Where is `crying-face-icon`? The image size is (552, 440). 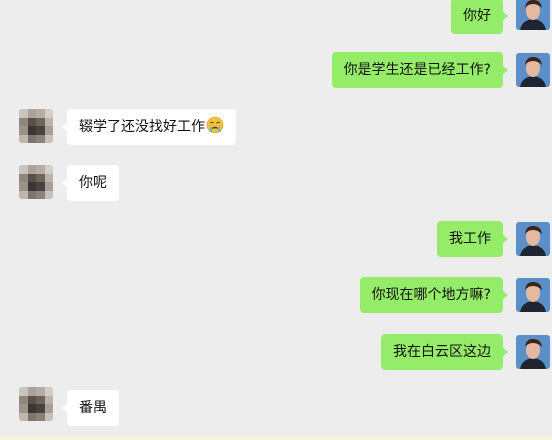 crying-face-icon is located at coordinates (215, 125).